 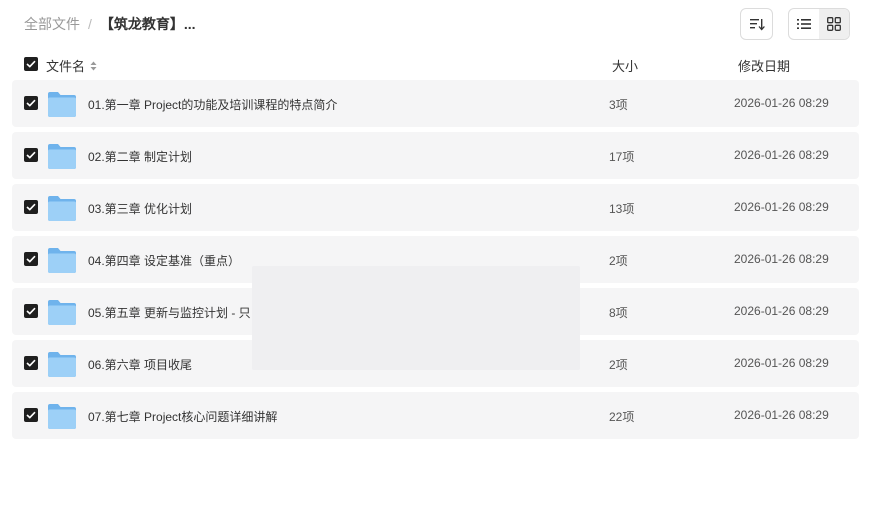 What do you see at coordinates (764, 65) in the screenshot?
I see `column-header-date: 修改日期` at bounding box center [764, 65].